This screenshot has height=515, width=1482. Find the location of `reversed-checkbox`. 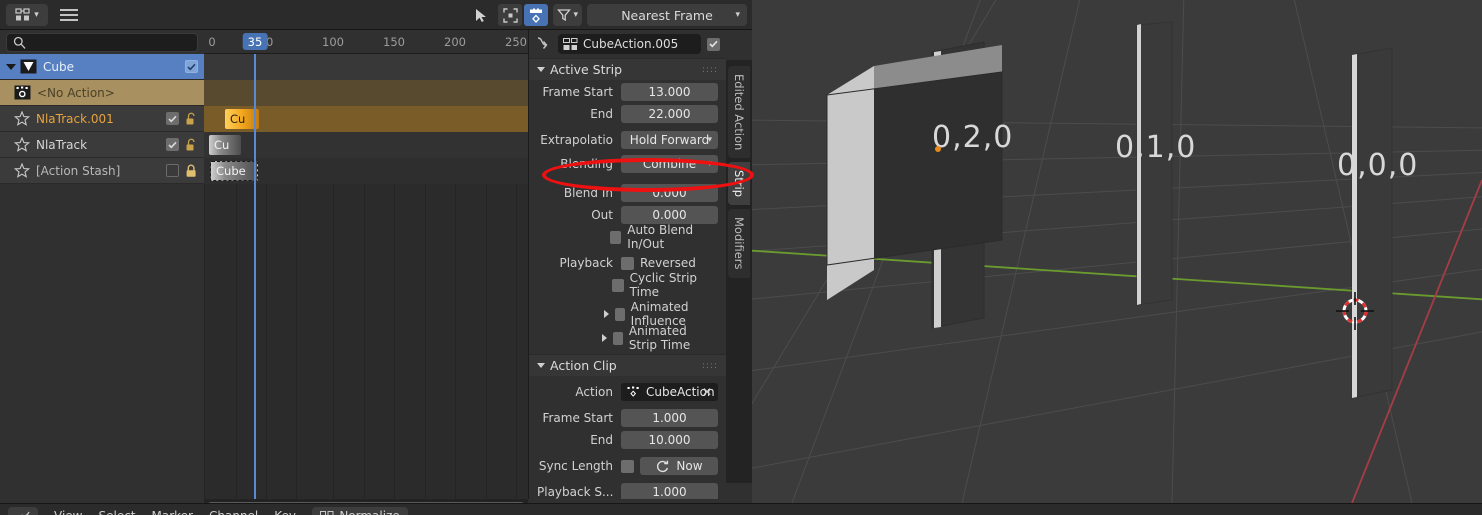

reversed-checkbox is located at coordinates (627, 263).